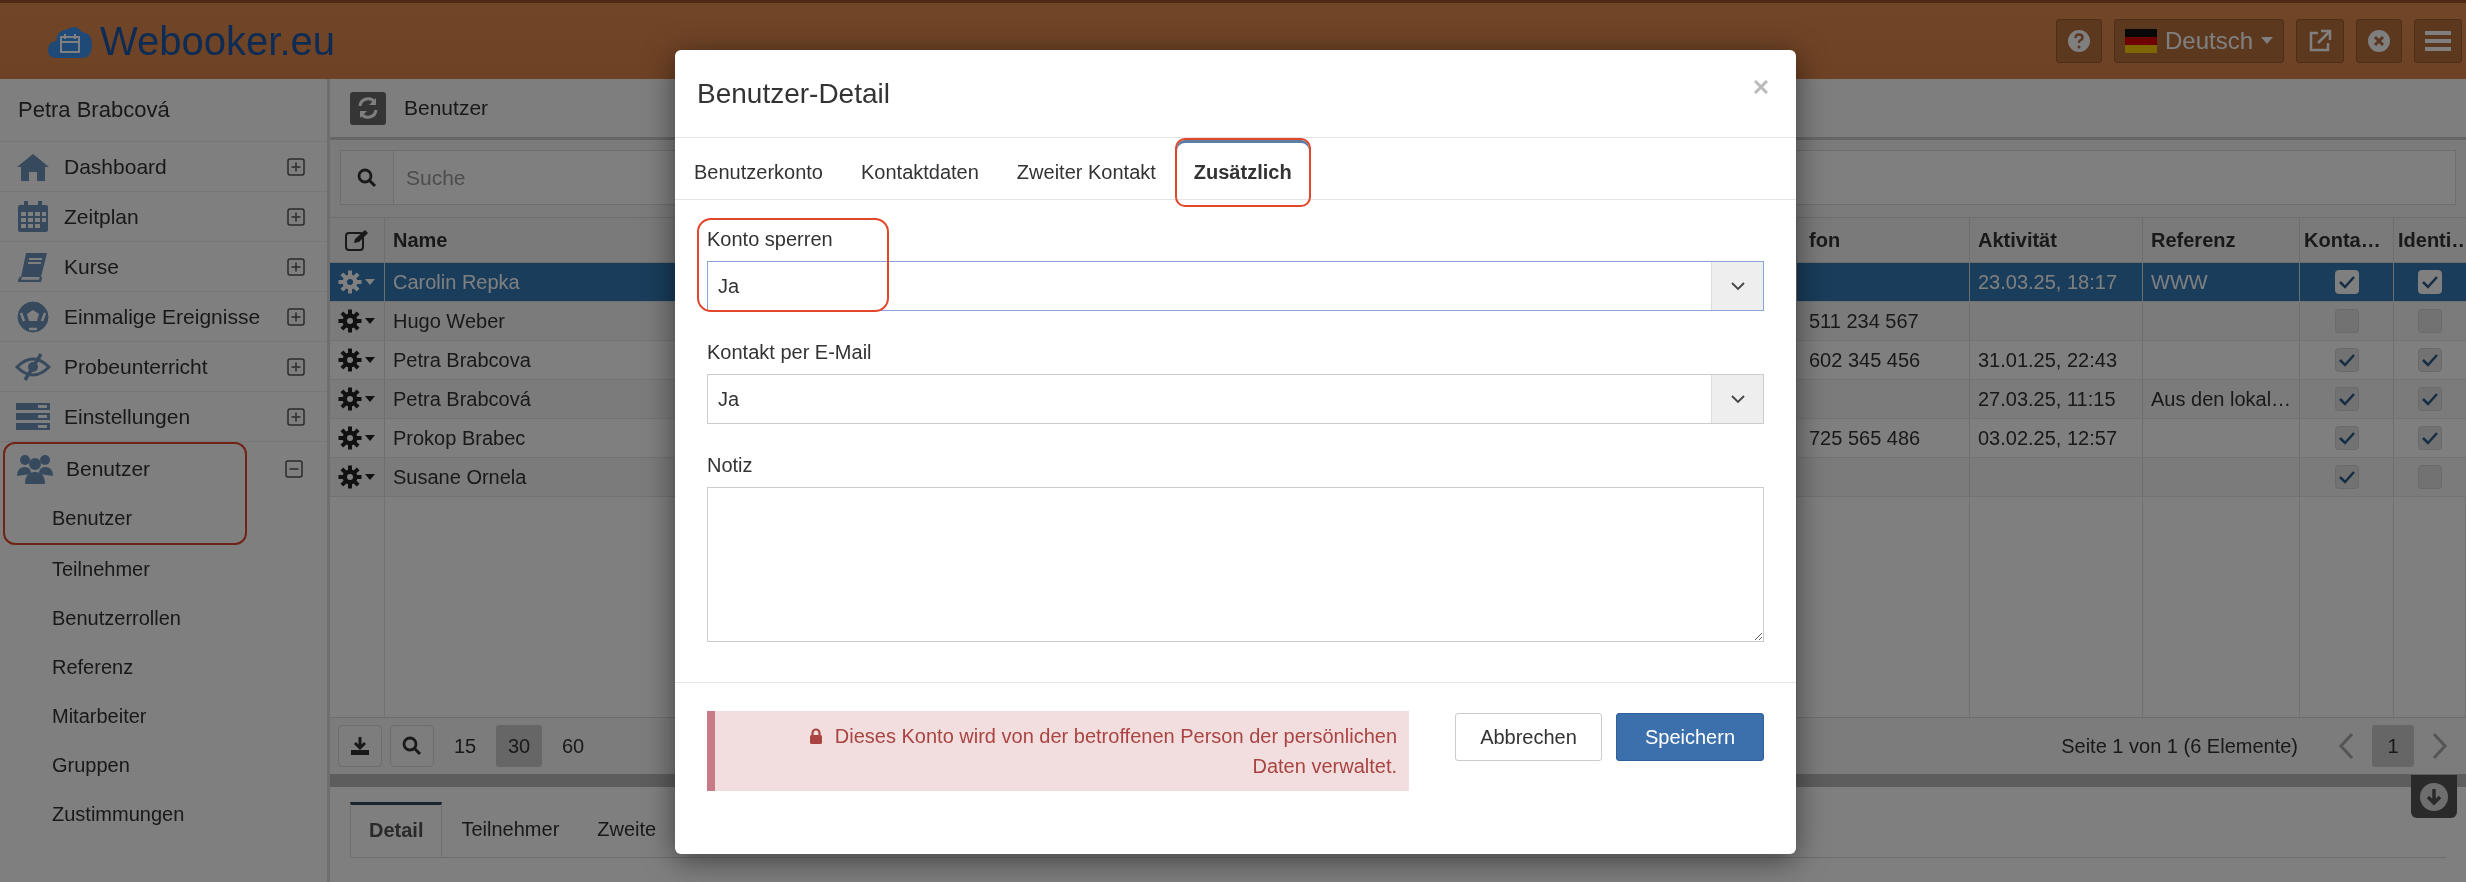 The width and height of the screenshot is (2466, 882). What do you see at coordinates (758, 172) in the screenshot?
I see `tab: Benutzerkonto` at bounding box center [758, 172].